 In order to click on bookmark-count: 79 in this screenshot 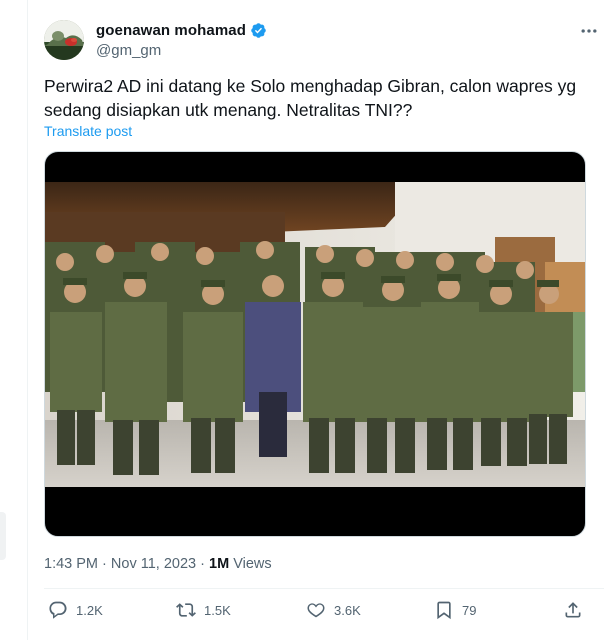, I will do `click(469, 610)`.